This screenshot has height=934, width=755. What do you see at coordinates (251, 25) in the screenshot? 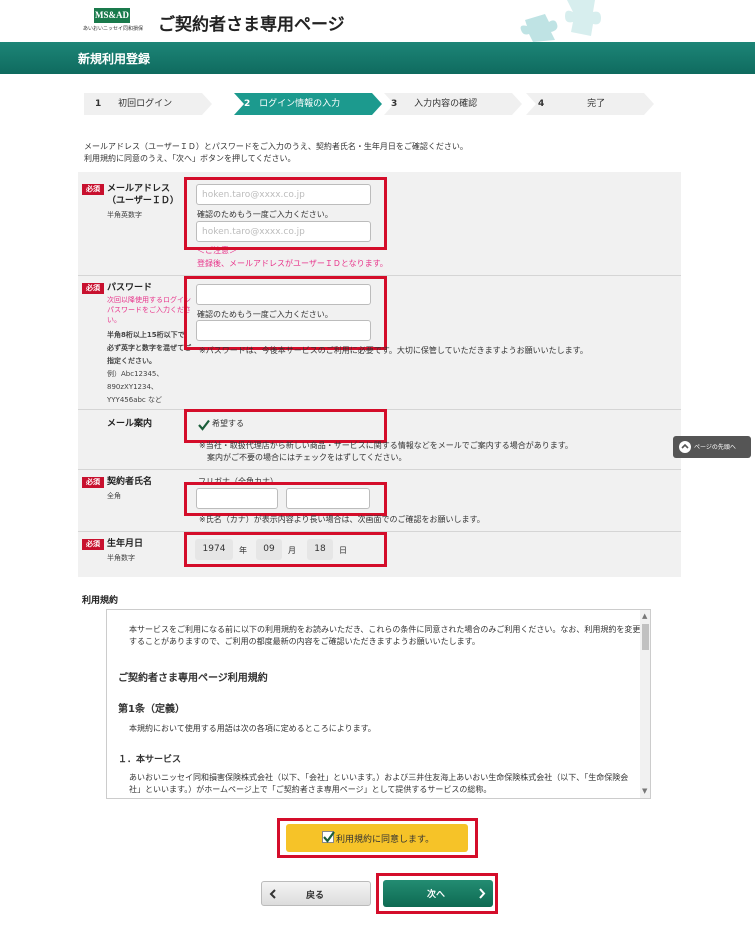
I see `site-title: ご契約者さま専用ページ` at bounding box center [251, 25].